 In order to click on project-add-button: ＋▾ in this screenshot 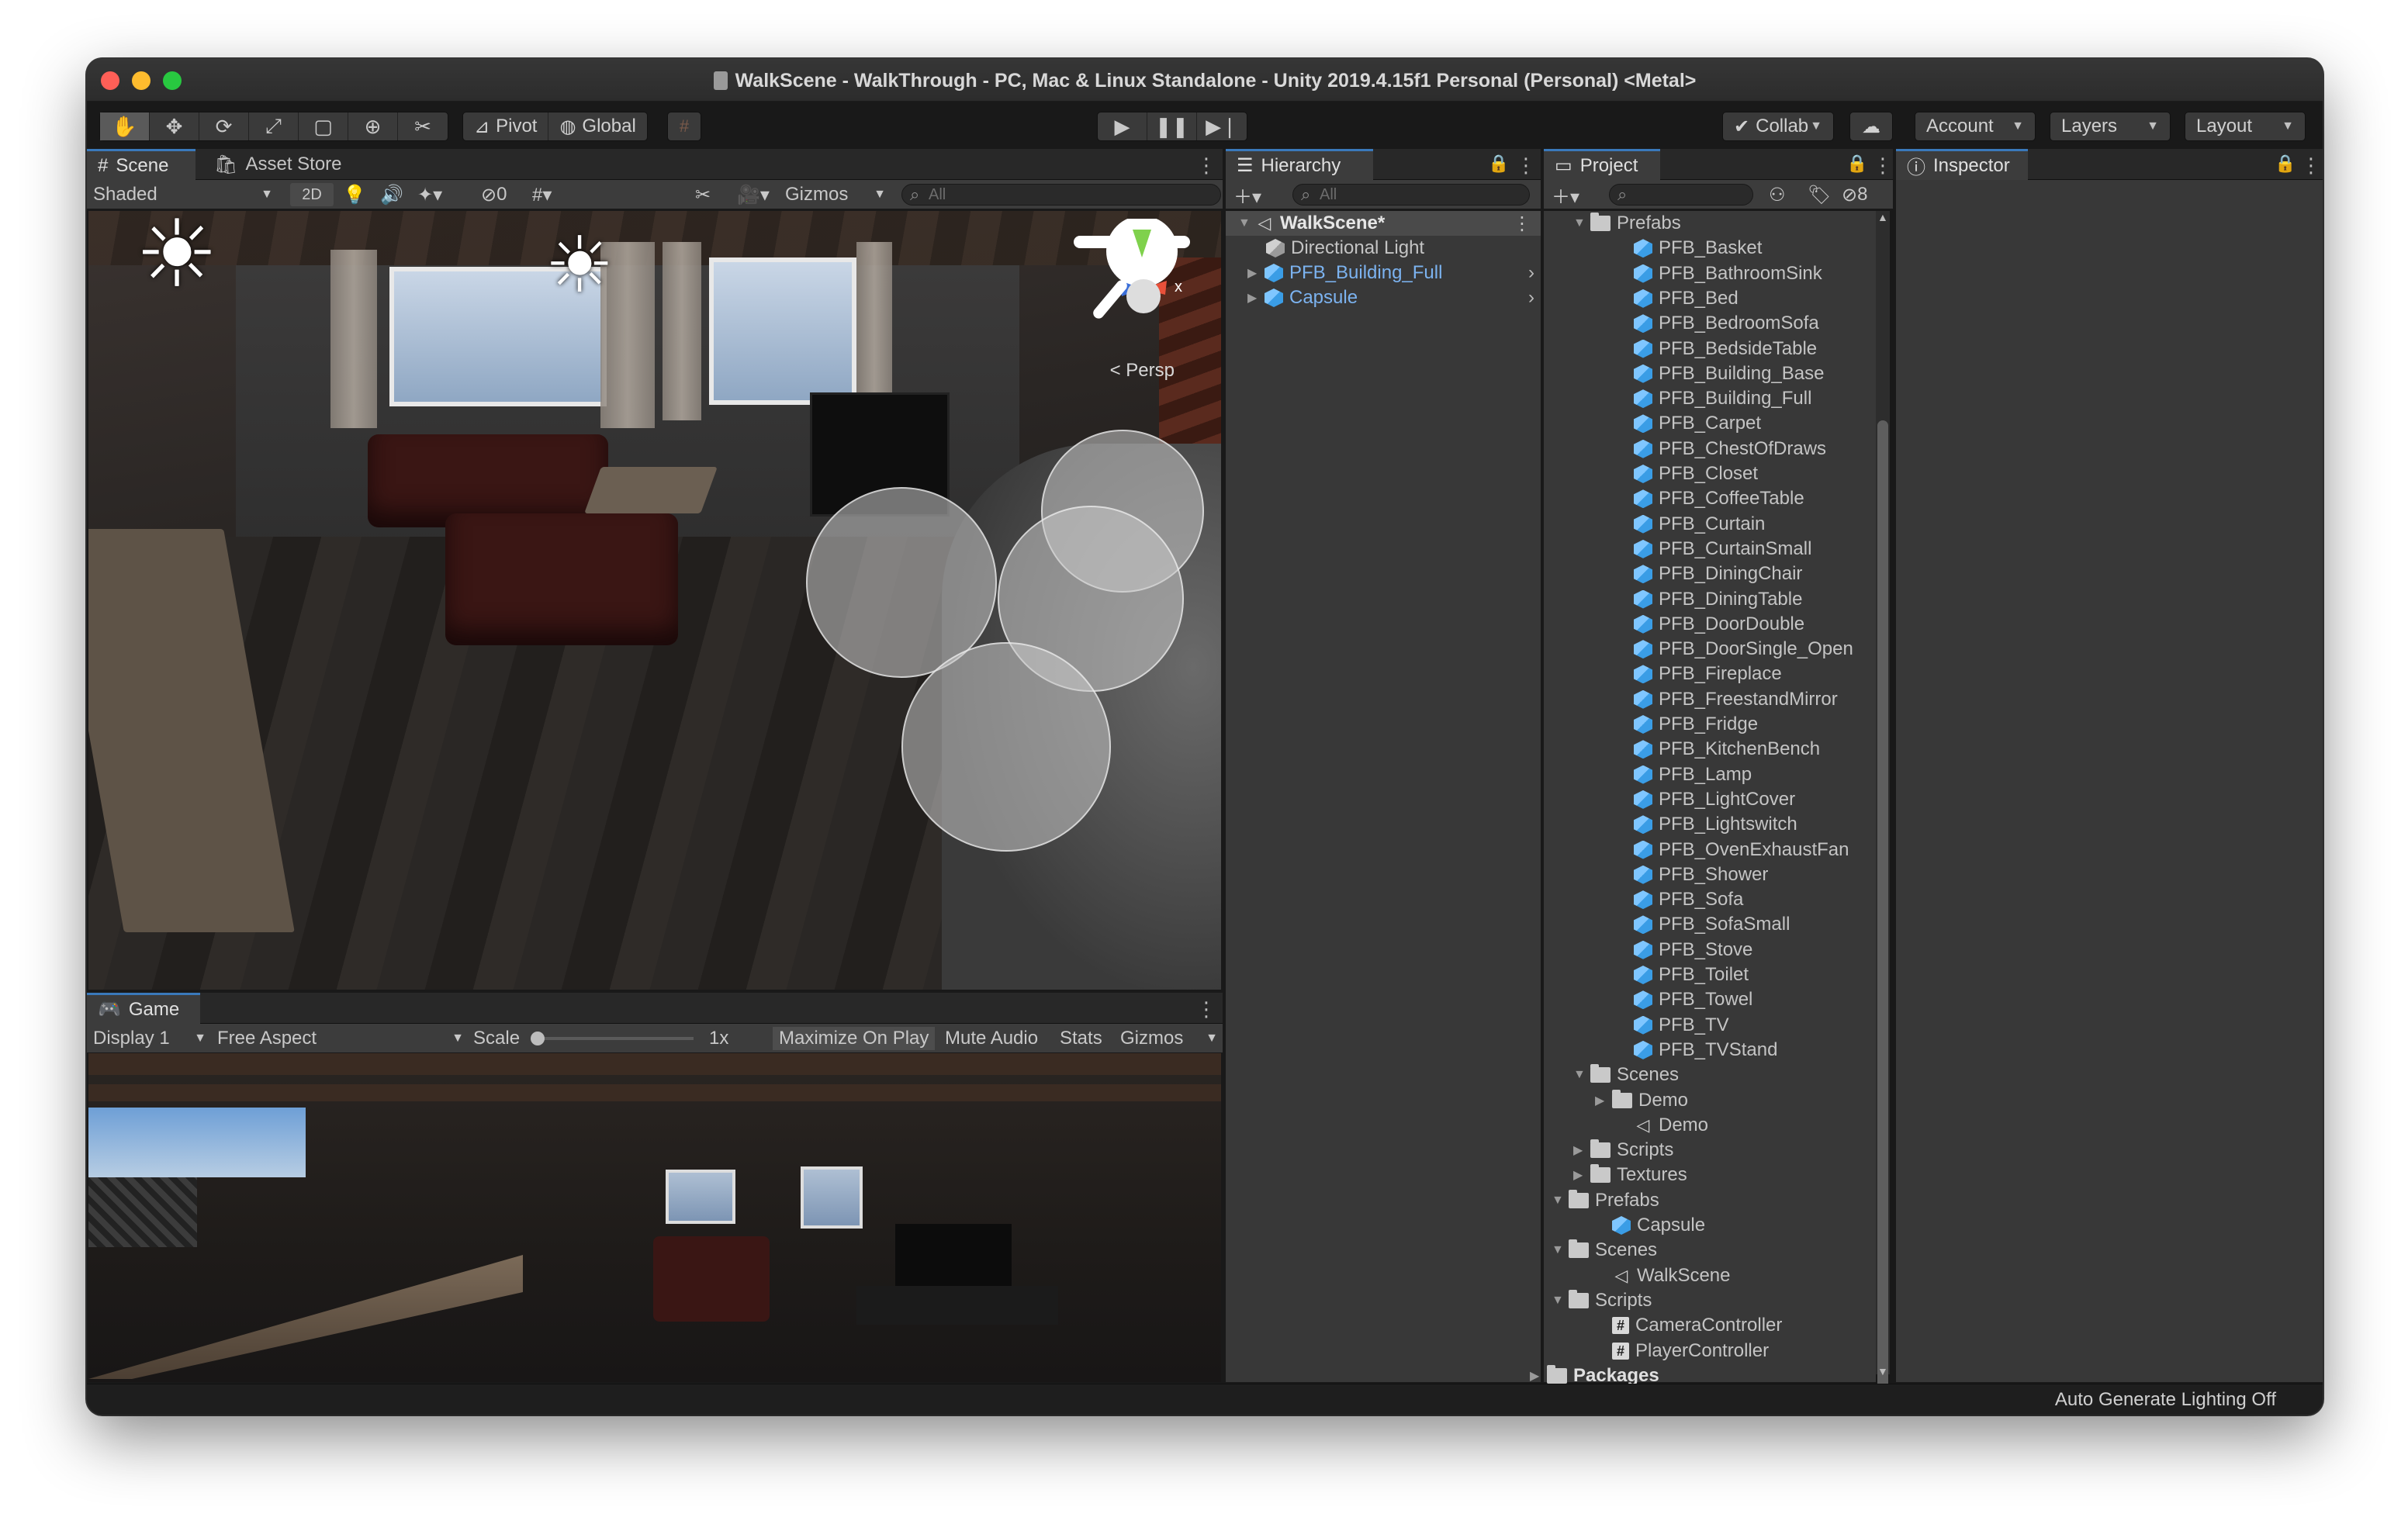, I will do `click(1565, 195)`.